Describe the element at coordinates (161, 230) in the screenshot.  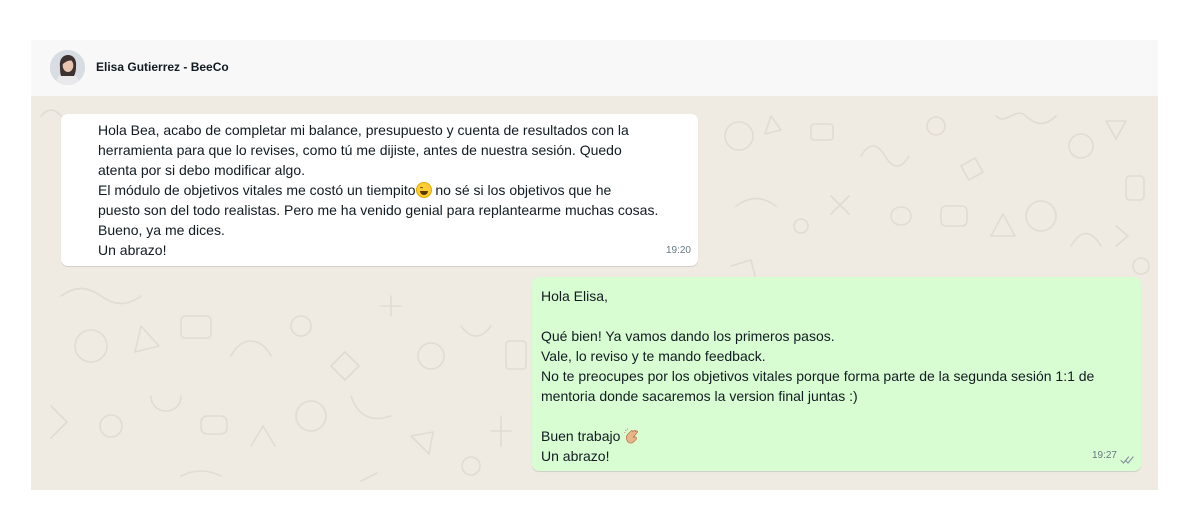
I see `message-line: Bueno, ya me dices.` at that location.